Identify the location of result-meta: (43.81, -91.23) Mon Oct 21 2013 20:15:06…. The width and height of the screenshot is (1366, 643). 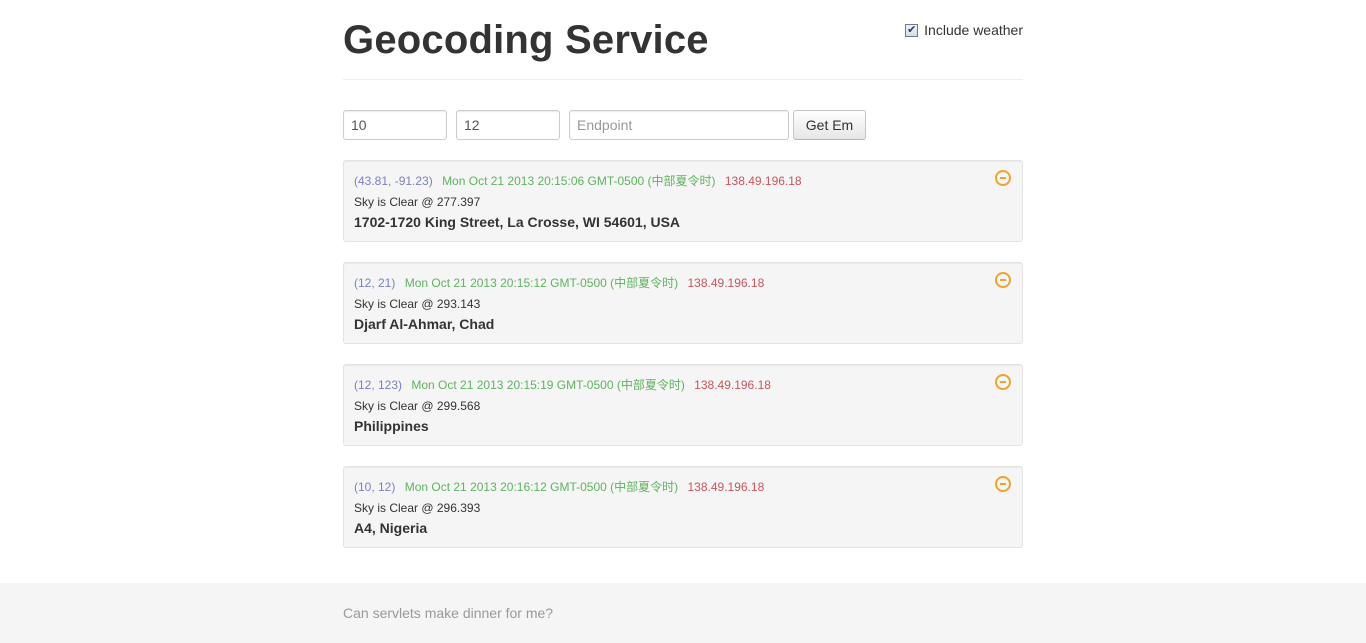
(683, 181).